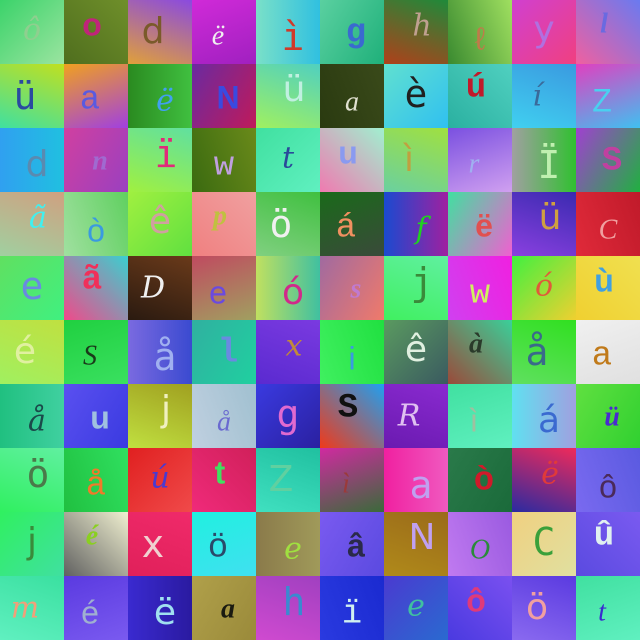  I want to click on glyph-tile: g, so click(352, 32).